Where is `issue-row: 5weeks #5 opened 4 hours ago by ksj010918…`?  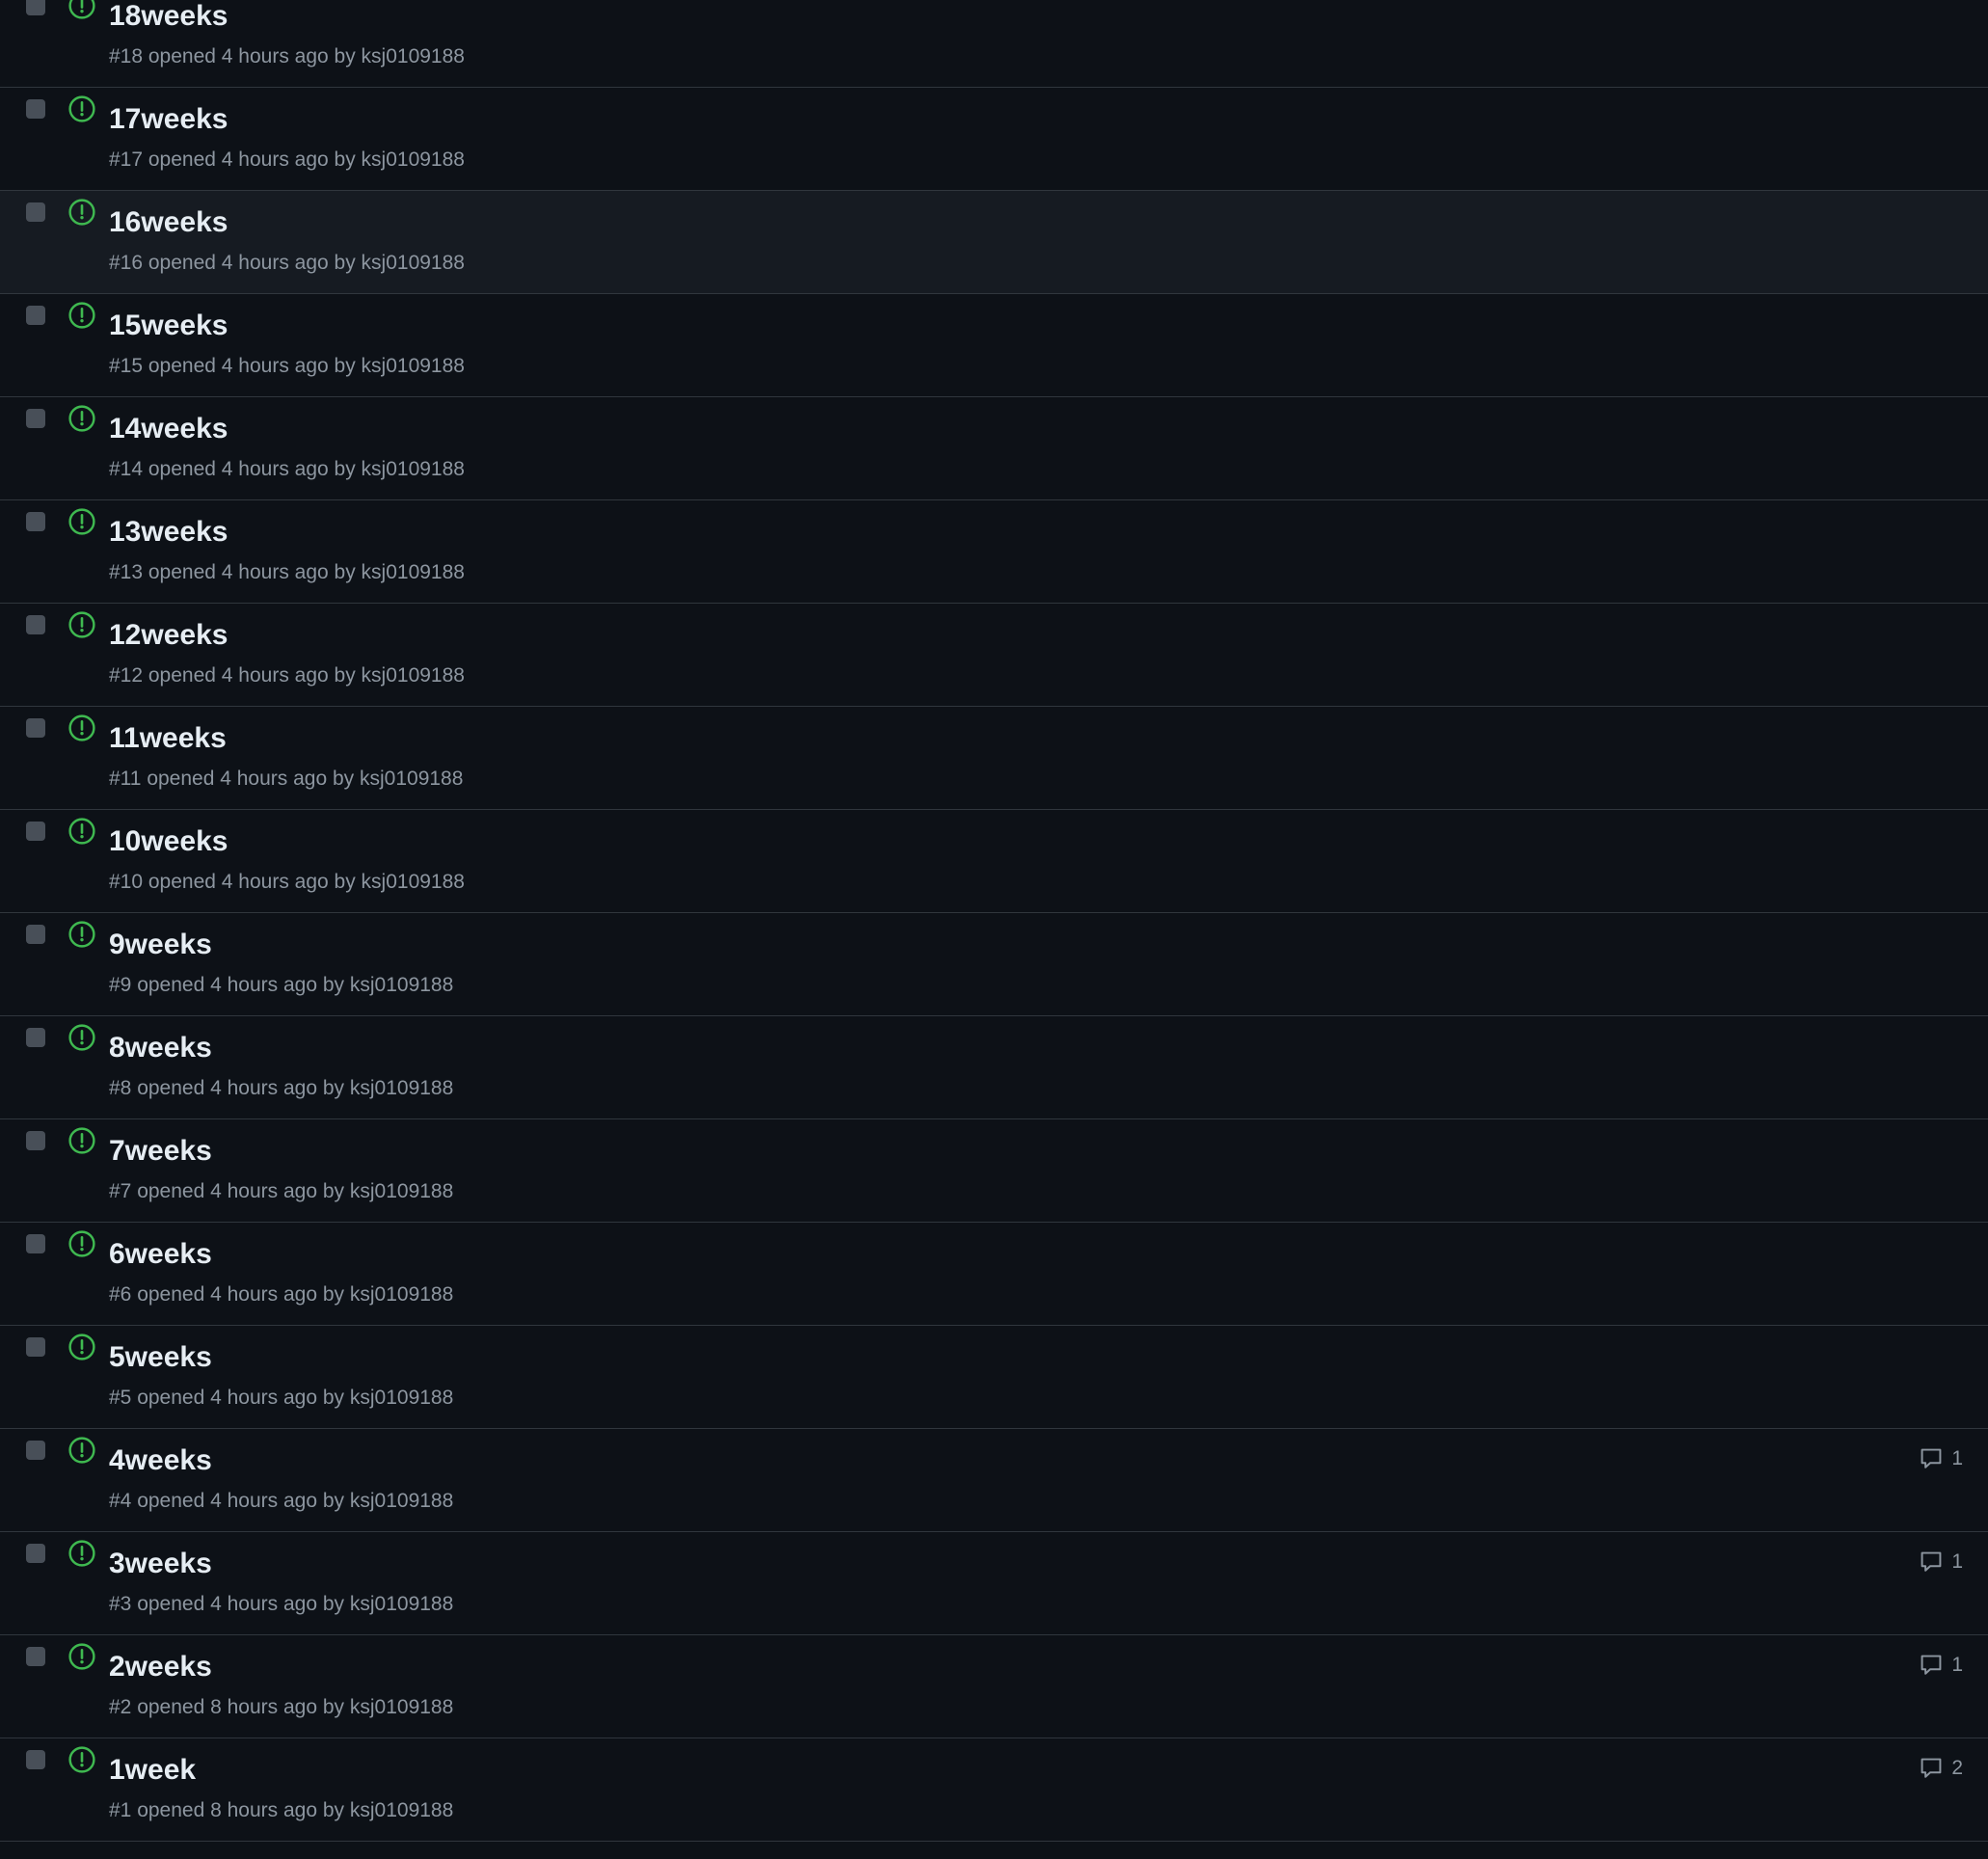 issue-row: 5weeks #5 opened 4 hours ago by ksj010918… is located at coordinates (994, 1377).